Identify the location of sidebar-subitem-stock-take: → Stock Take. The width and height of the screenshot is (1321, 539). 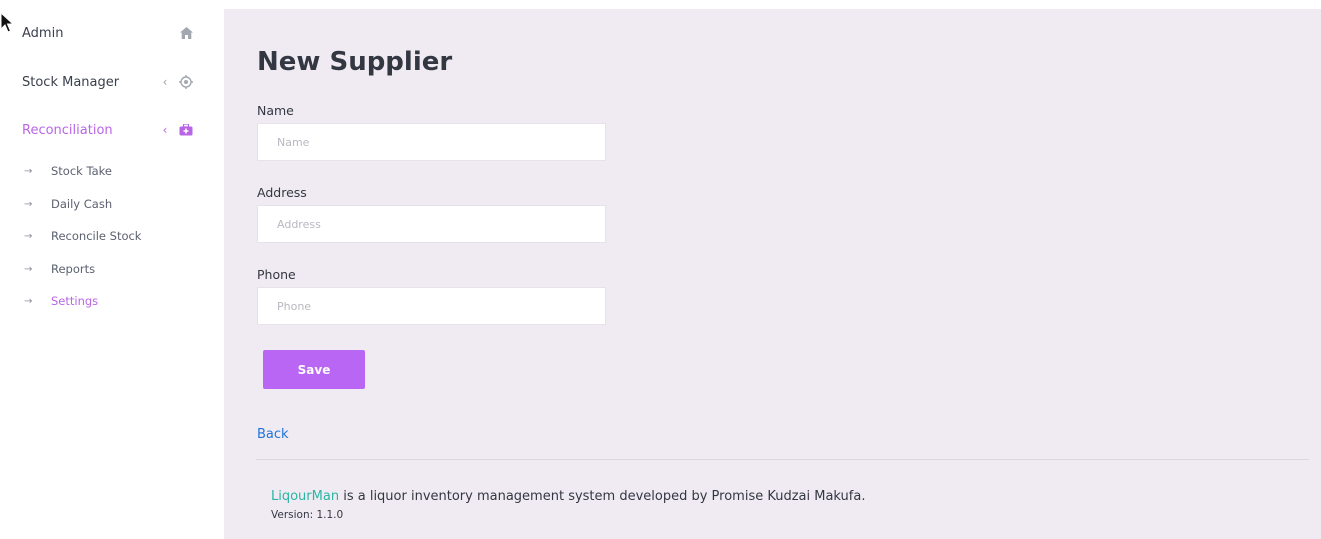
(68, 171).